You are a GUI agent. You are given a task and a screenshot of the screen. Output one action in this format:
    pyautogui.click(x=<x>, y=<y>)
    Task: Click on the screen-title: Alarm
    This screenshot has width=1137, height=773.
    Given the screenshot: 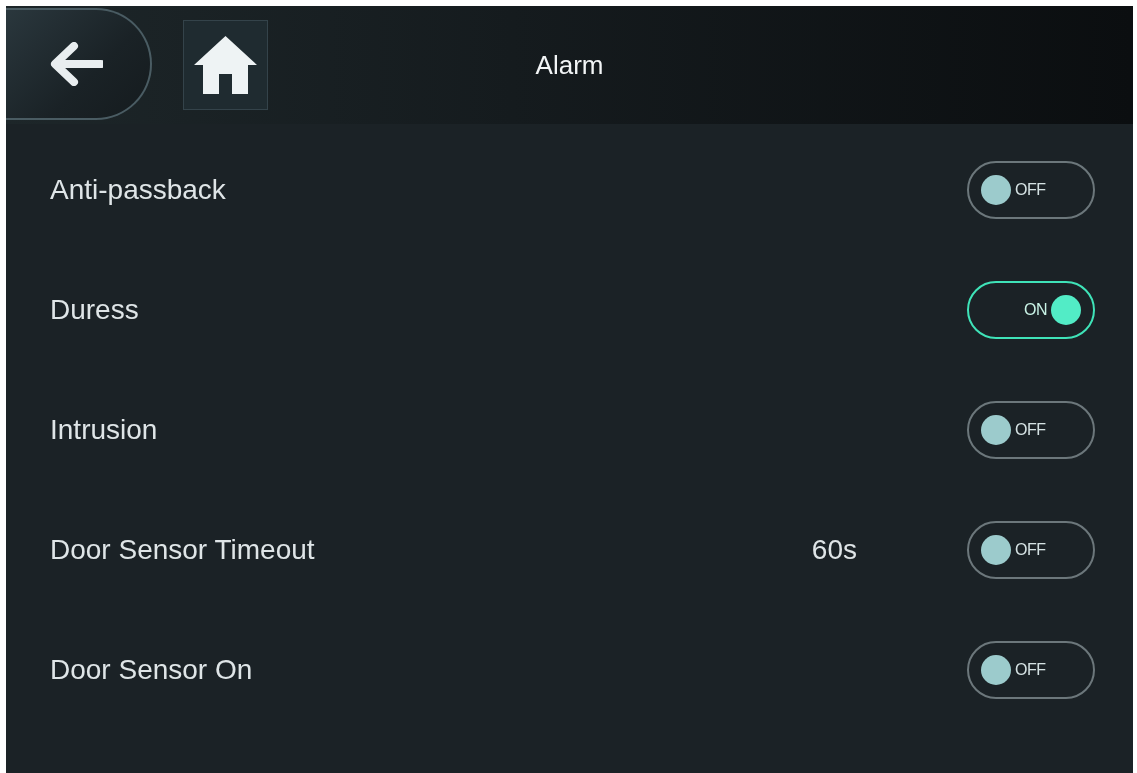 What is the action you would take?
    pyautogui.click(x=569, y=65)
    